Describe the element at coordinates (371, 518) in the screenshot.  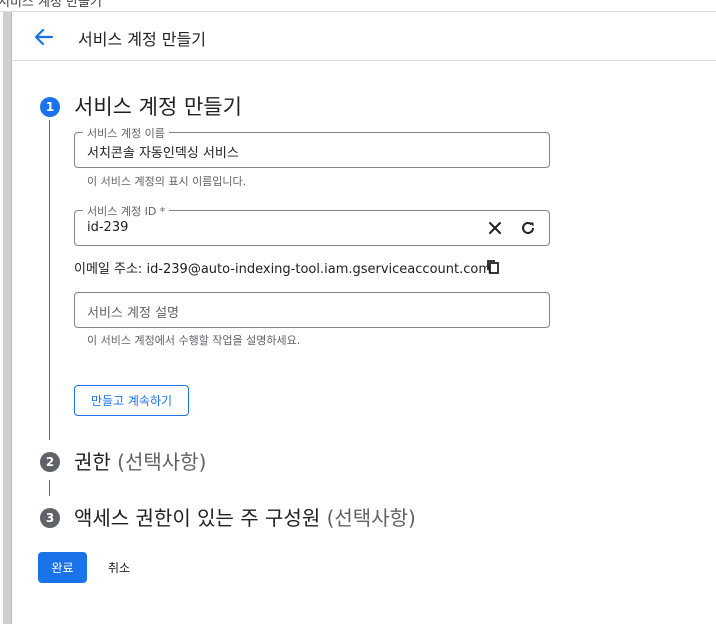
I see `step-3-optional: (선택사항)` at that location.